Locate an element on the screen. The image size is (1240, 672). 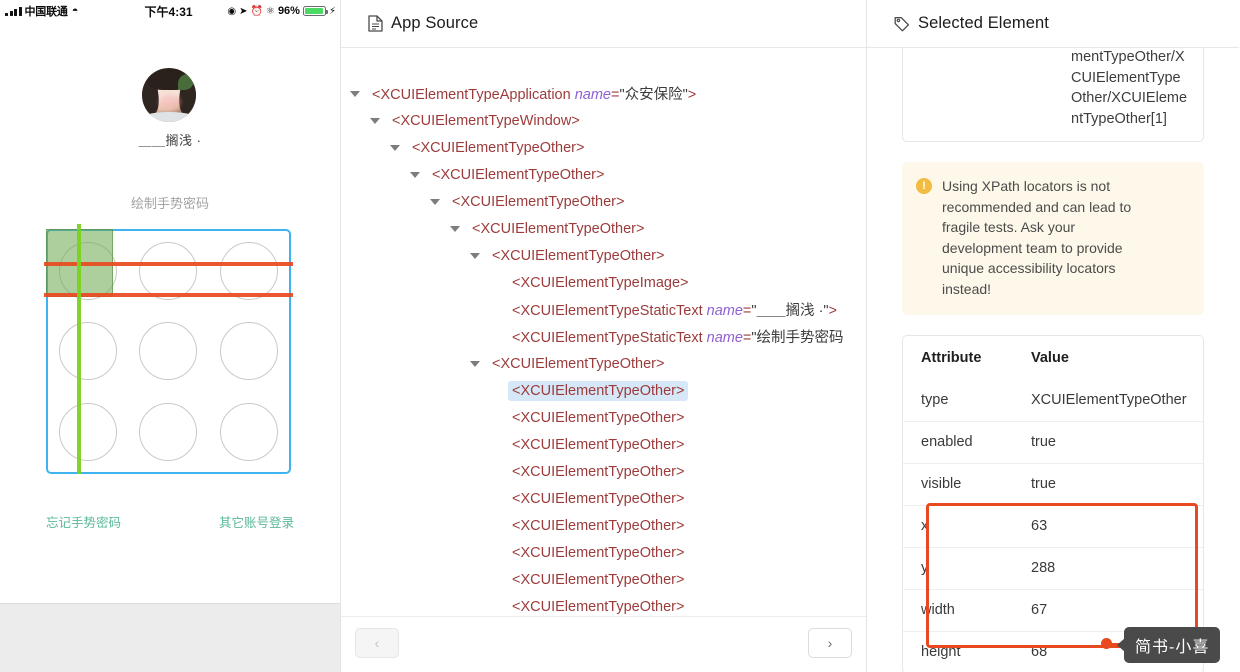
table-header-row: Attribute Value is located at coordinates (1053, 358).